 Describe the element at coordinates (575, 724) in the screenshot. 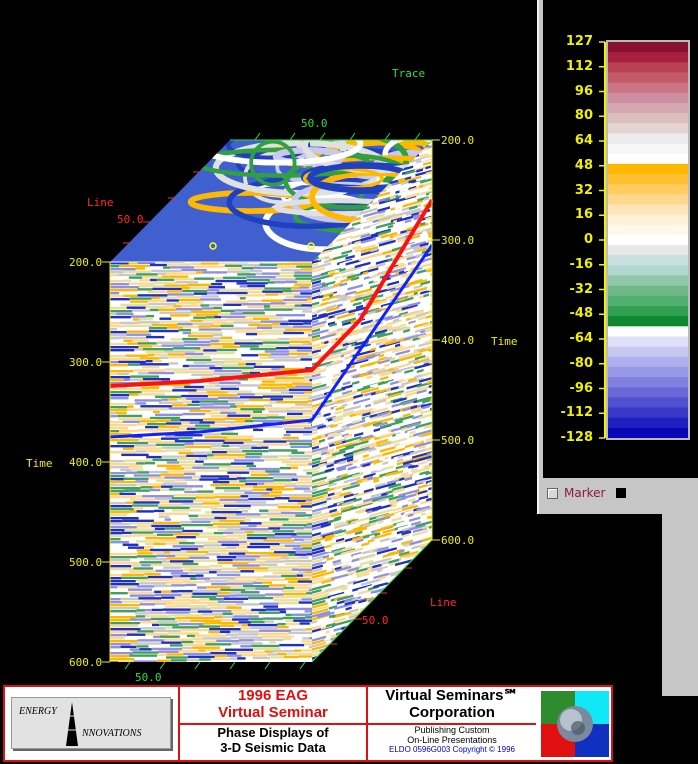

I see `globe-badge-icon` at that location.